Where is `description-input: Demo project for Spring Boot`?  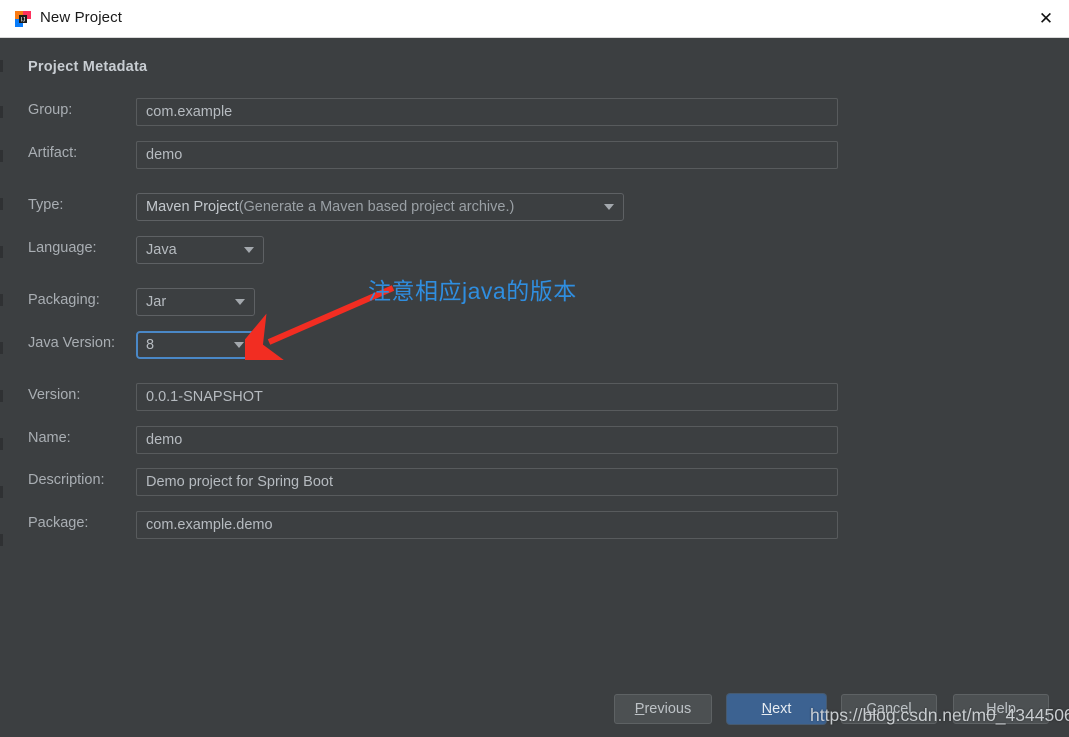
description-input: Demo project for Spring Boot is located at coordinates (487, 482).